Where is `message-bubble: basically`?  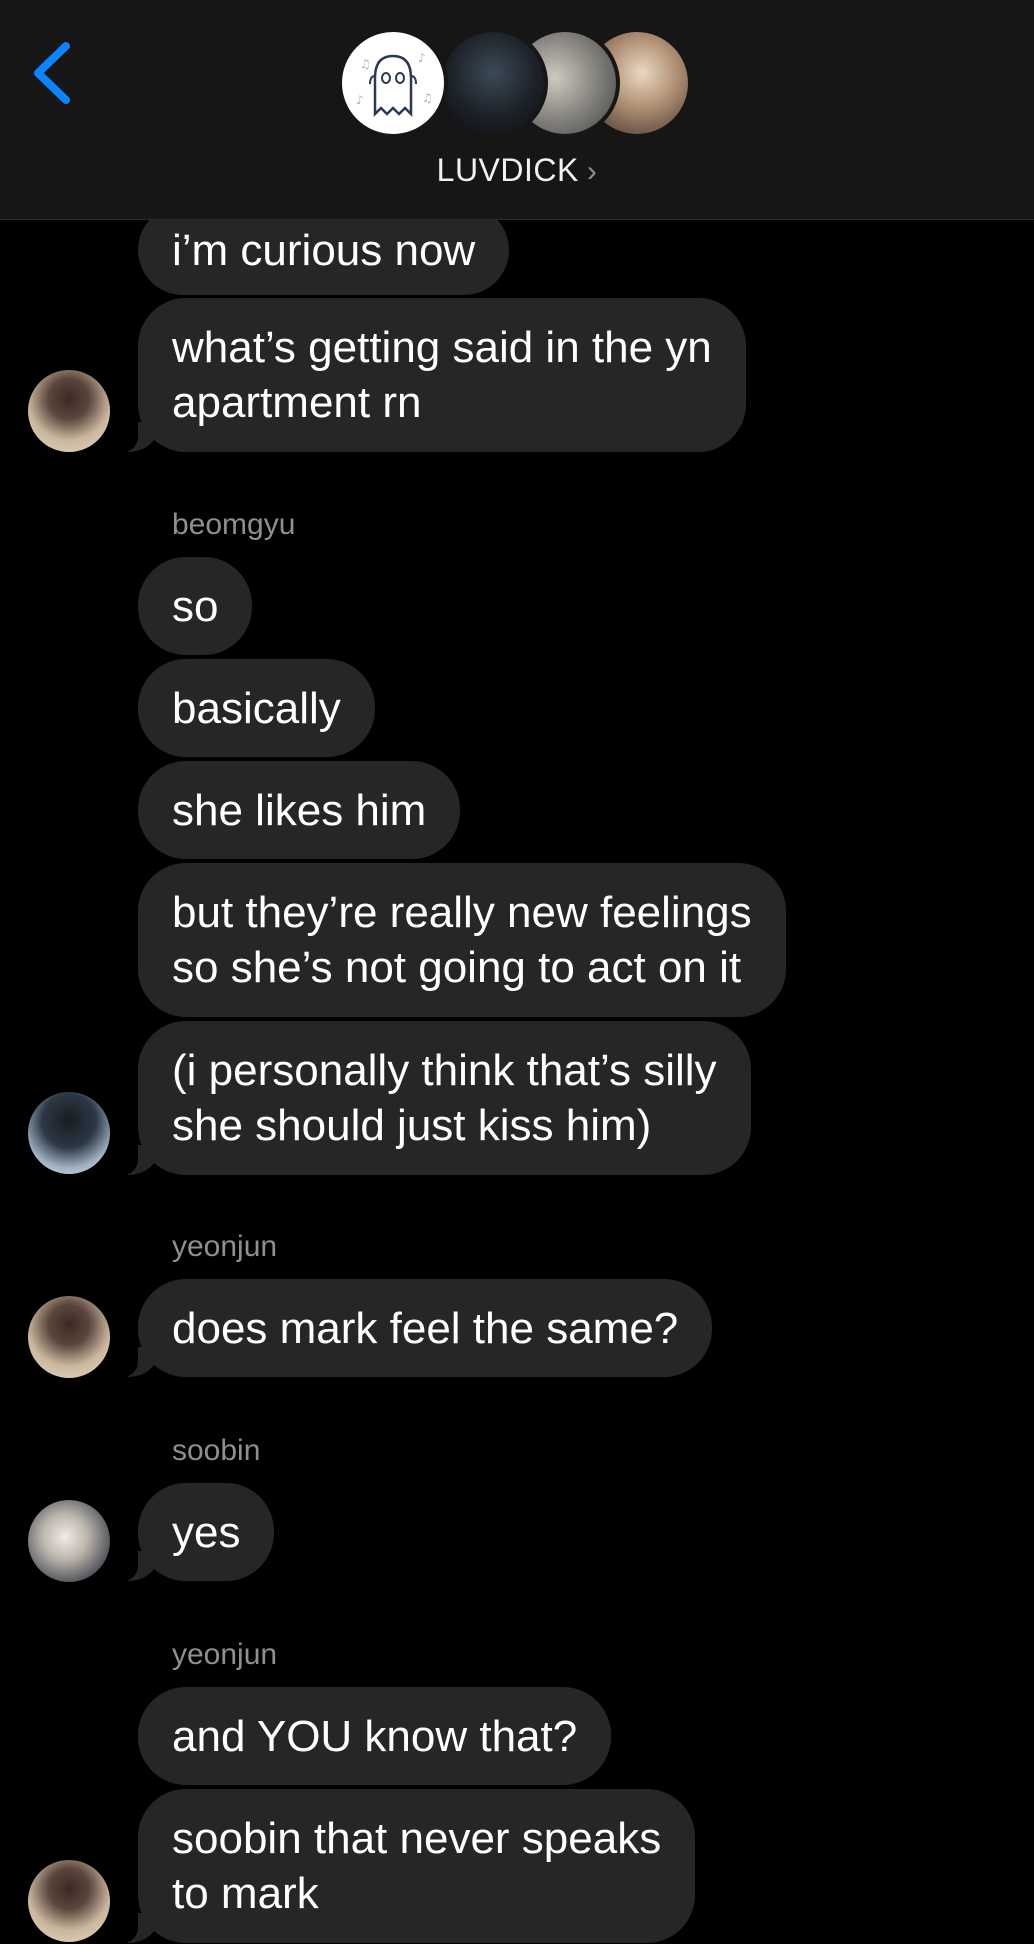 message-bubble: basically is located at coordinates (256, 708).